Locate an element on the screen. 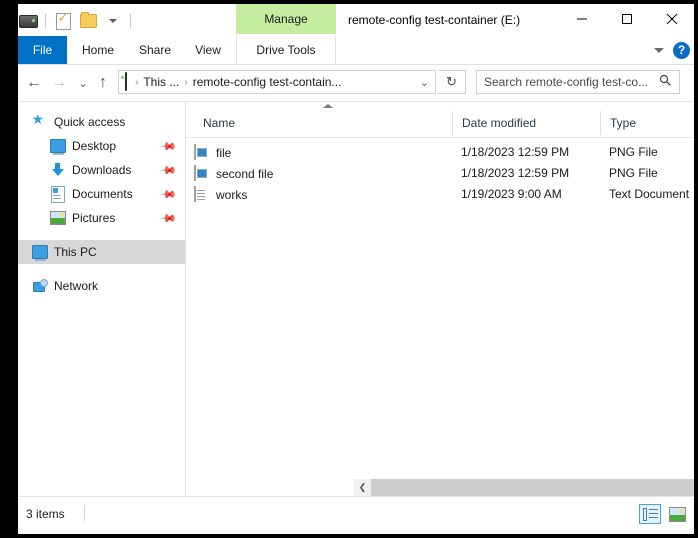 The height and width of the screenshot is (538, 698). this-pc-icon is located at coordinates (40, 252).